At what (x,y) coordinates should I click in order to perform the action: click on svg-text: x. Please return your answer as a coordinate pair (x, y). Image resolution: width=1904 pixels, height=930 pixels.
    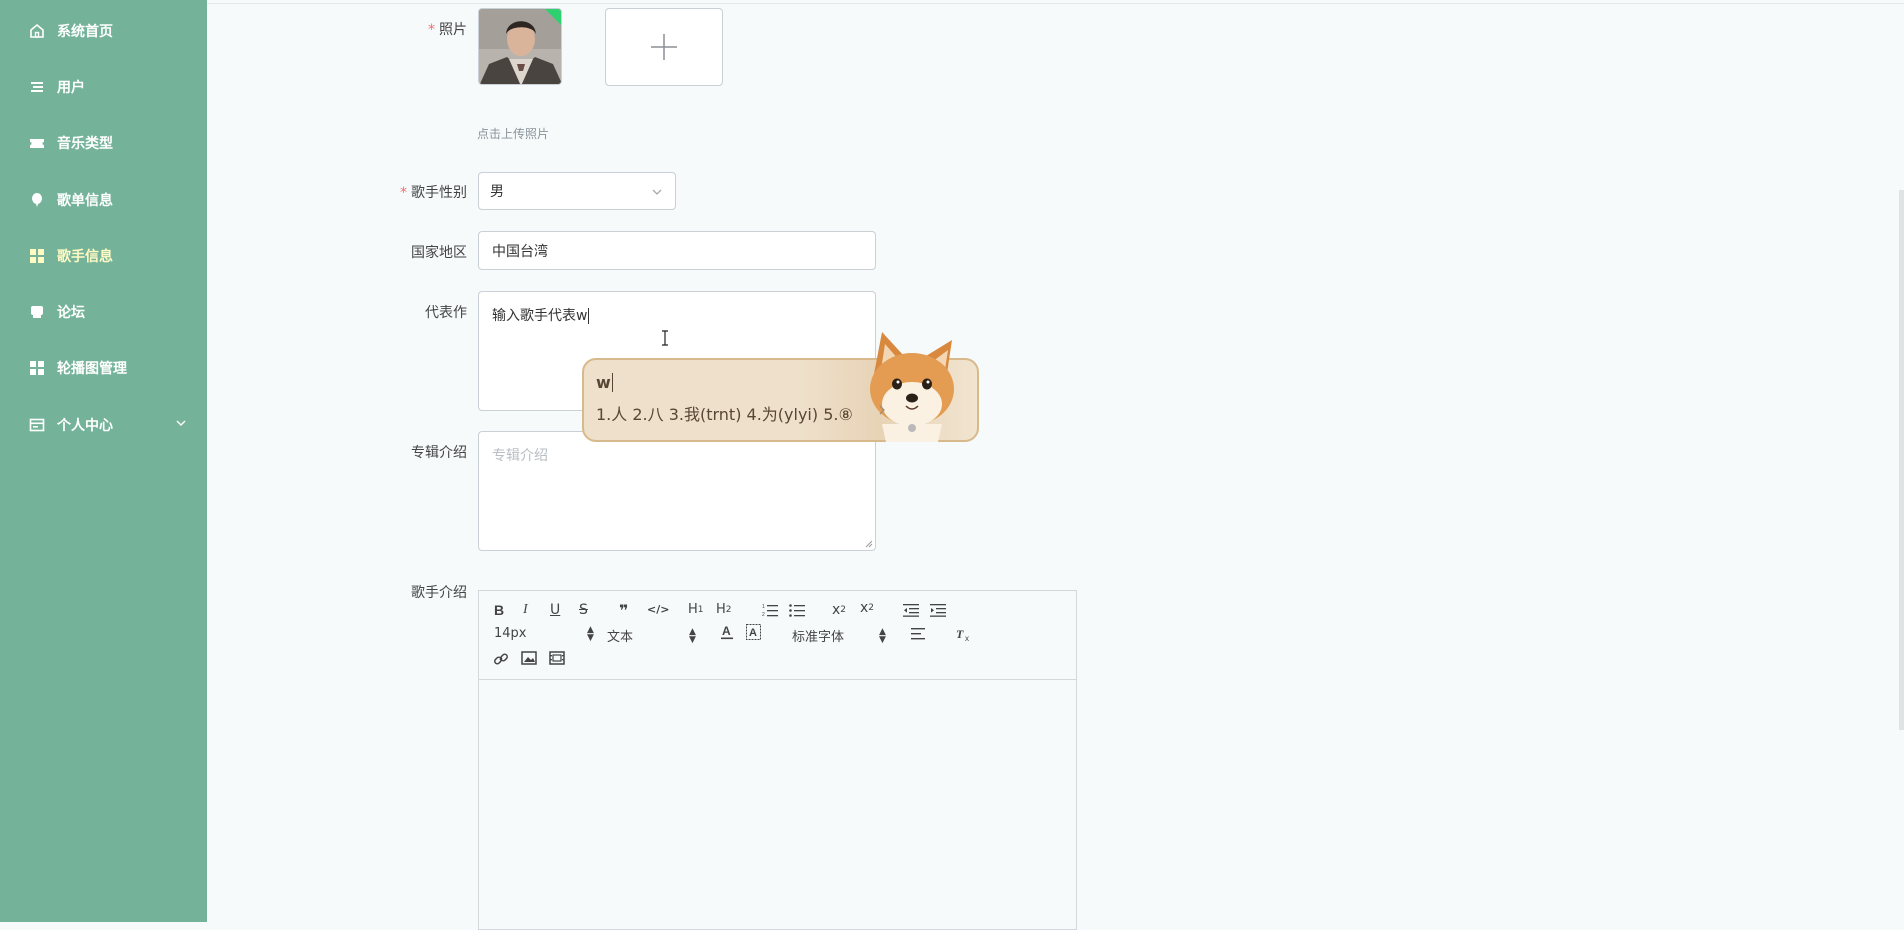
    Looking at the image, I should click on (967, 638).